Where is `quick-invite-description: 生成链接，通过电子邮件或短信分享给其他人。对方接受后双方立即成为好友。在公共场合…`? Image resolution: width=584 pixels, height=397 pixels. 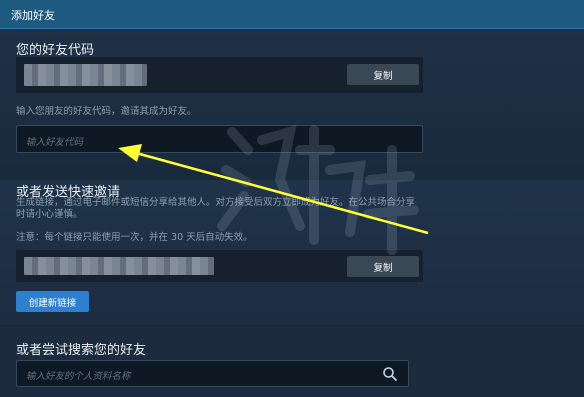 quick-invite-description: 生成链接，通过电子邮件或短信分享给其他人。对方接受后双方立即成为好友。在公共场合… is located at coordinates (216, 208).